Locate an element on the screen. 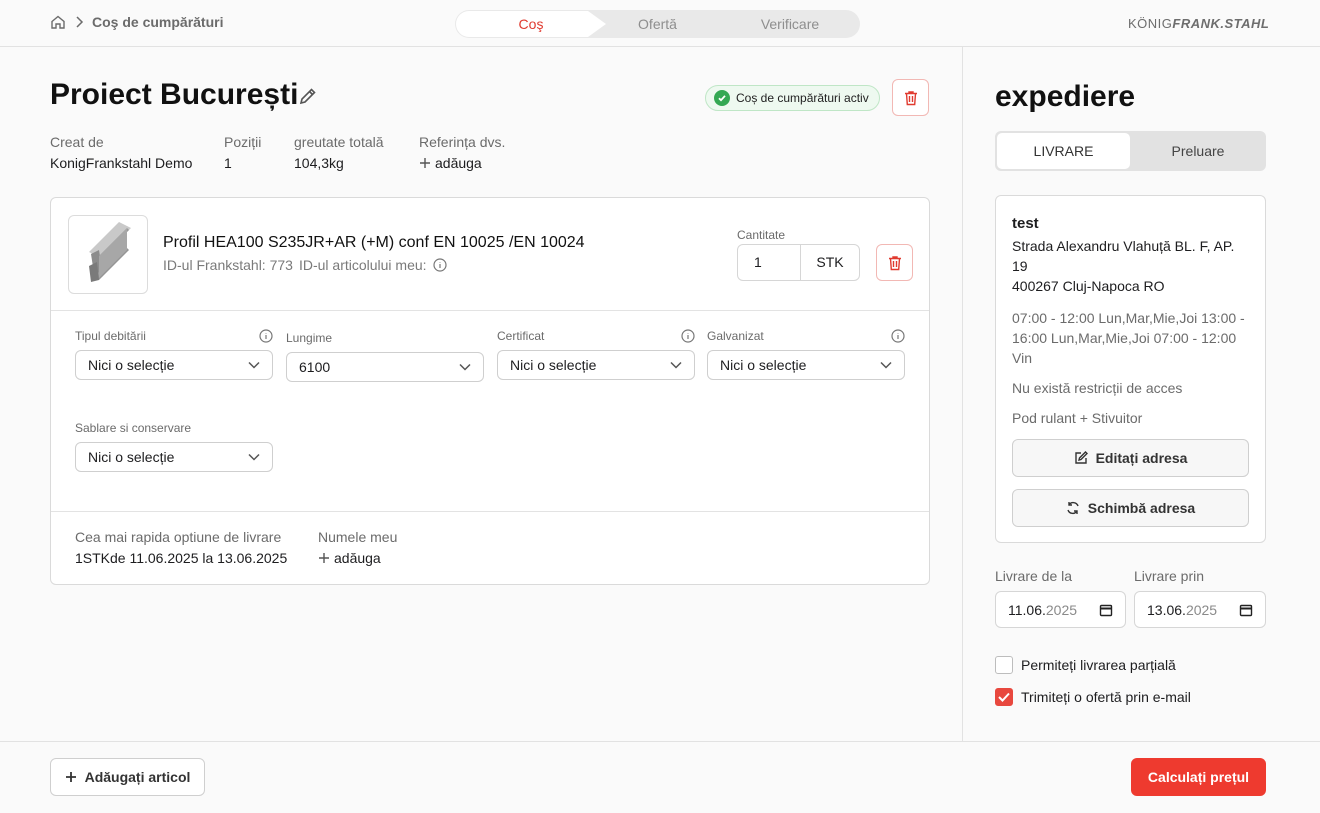 This screenshot has width=1320, height=813. option-cut-type: Tipul debitării Nici o selecție is located at coordinates (174, 354).